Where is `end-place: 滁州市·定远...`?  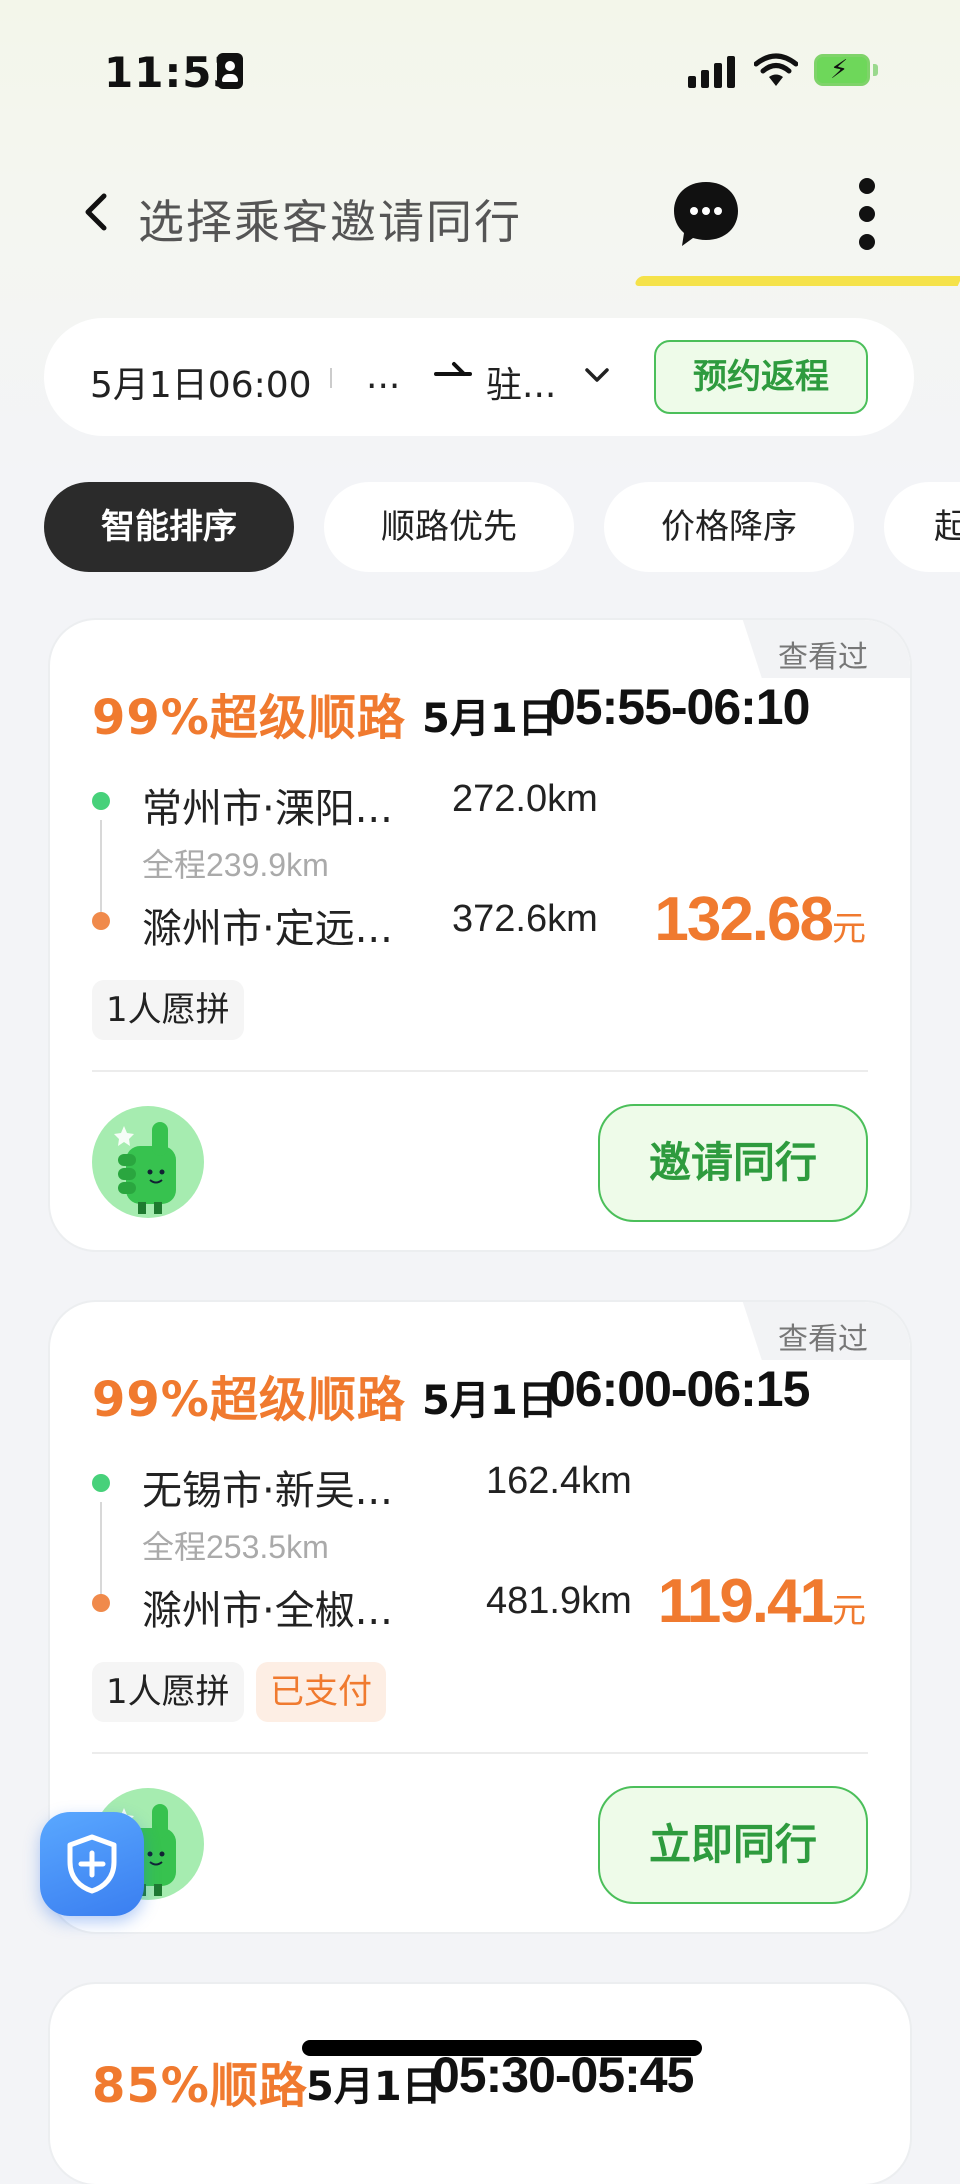
end-place: 滁州市·定远... is located at coordinates (267, 929).